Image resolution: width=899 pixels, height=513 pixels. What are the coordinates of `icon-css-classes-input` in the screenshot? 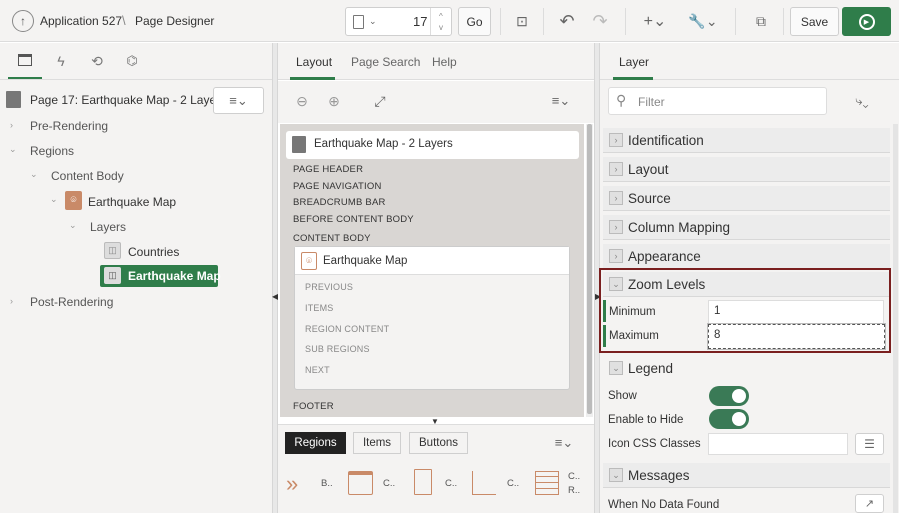 It's located at (778, 444).